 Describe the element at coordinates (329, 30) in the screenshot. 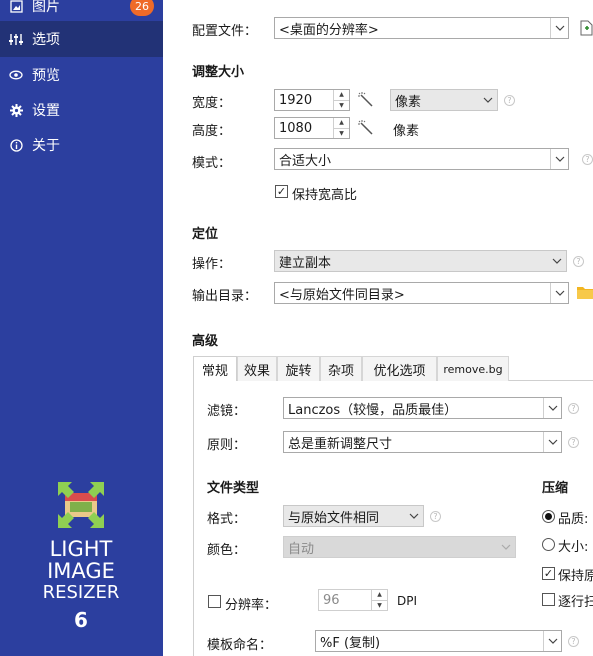

I see `profile-value: <桌面的分辨率>` at that location.